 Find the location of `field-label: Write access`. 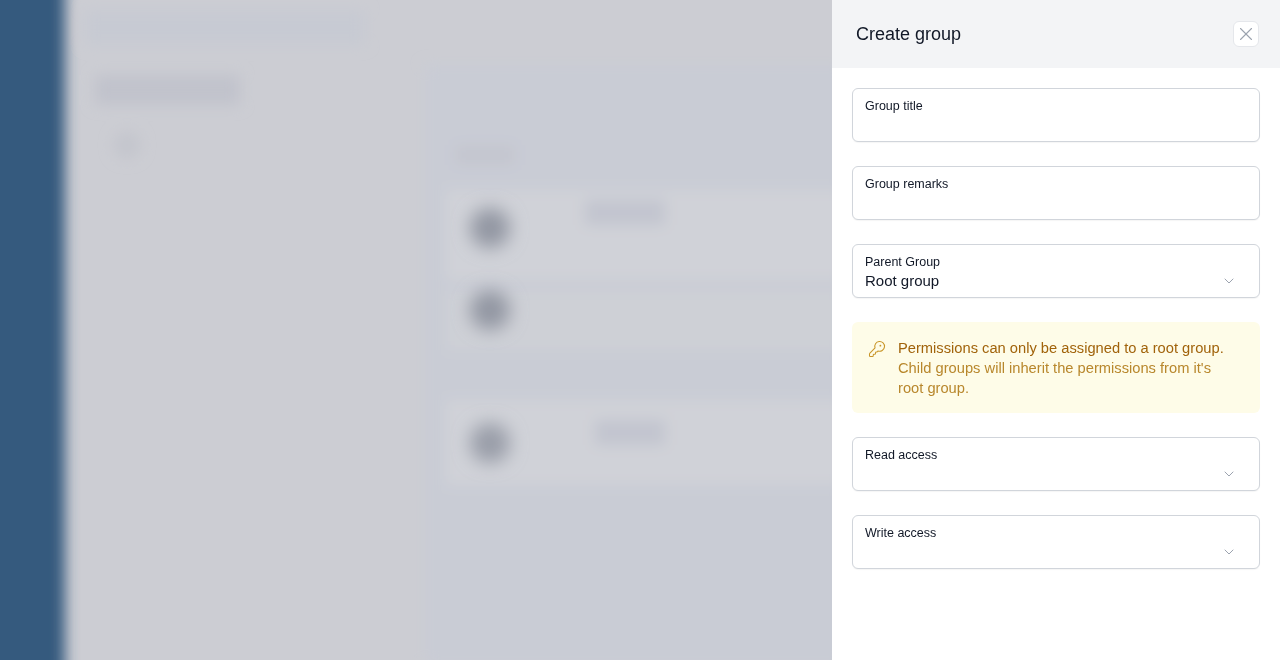

field-label: Write access is located at coordinates (901, 533).